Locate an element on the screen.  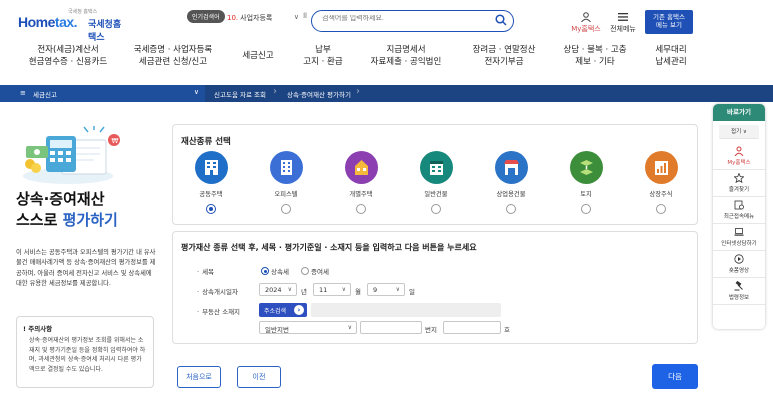
breadcrumb: ≡ 세금신고 ∨ 신고도움 자료 조회 › 상속·증여재산 평가하기 › is located at coordinates (386, 93).